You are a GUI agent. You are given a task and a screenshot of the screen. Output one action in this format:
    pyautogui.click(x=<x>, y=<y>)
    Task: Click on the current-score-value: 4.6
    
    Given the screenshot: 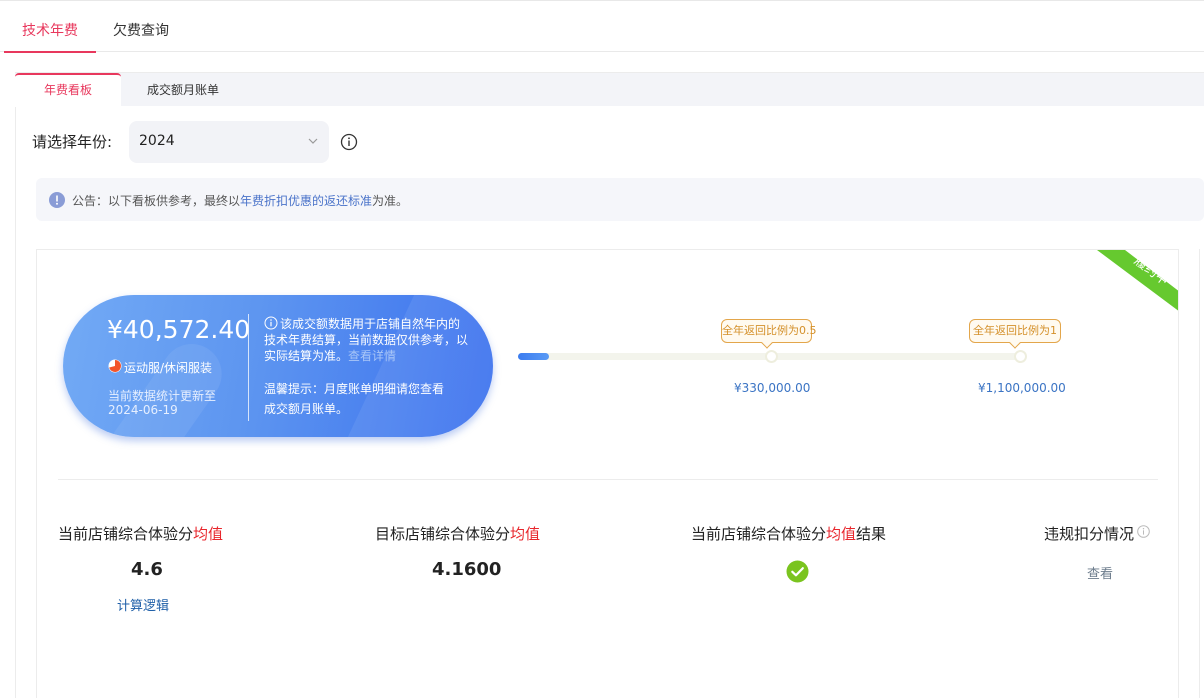 What is the action you would take?
    pyautogui.click(x=147, y=569)
    